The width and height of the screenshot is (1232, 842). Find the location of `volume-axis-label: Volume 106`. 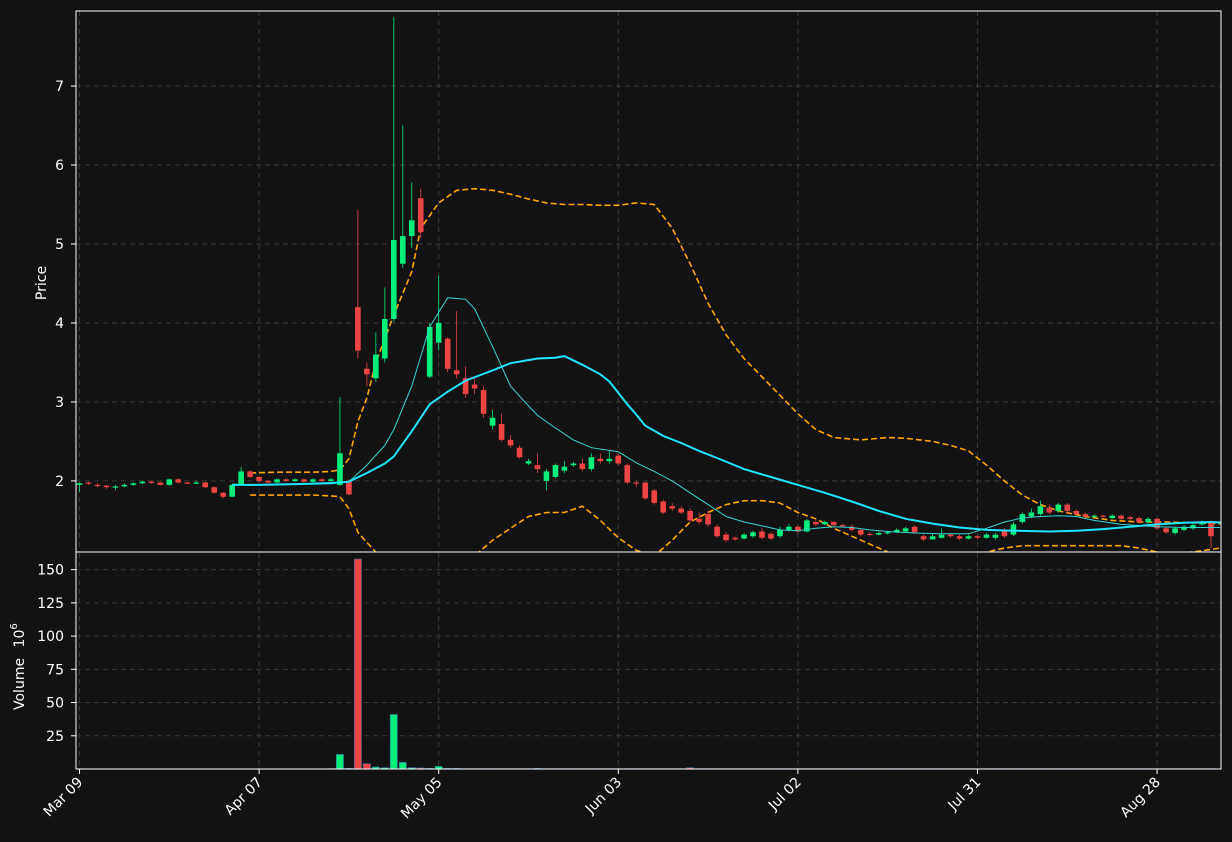

volume-axis-label: Volume 106 is located at coordinates (18, 666).